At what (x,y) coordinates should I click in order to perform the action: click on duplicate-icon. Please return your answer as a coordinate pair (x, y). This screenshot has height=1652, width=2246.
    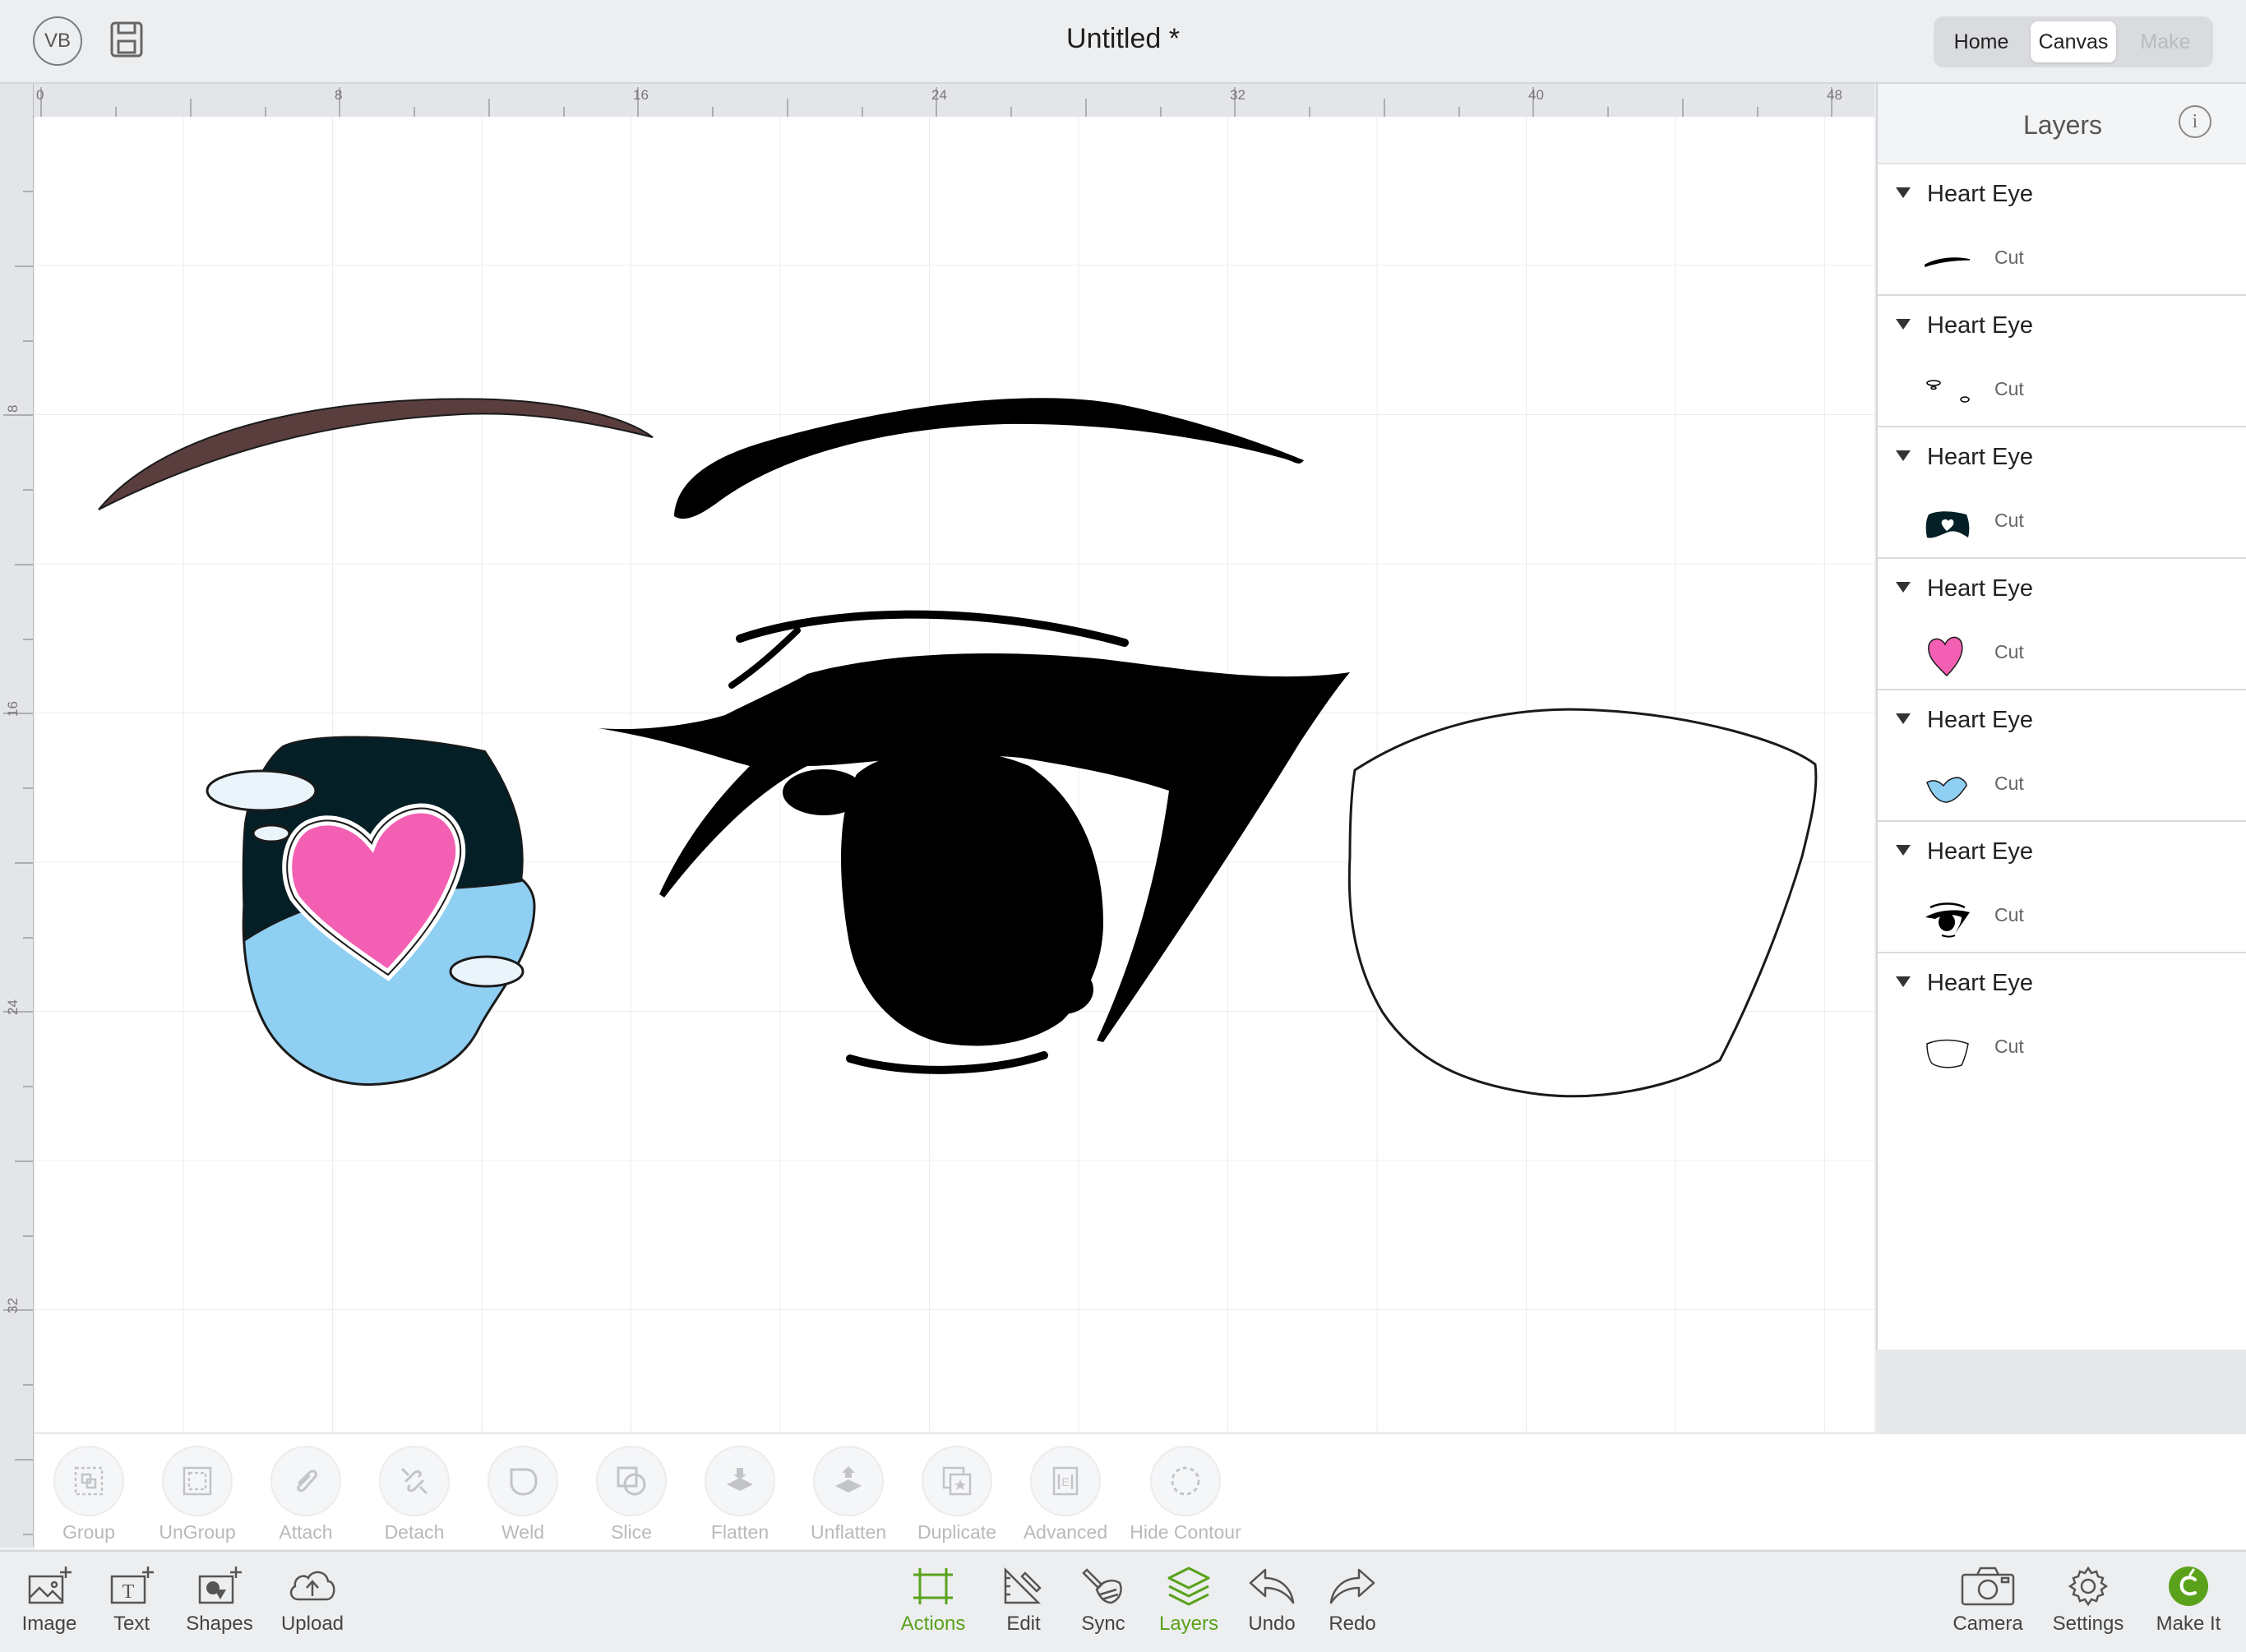
    Looking at the image, I should click on (957, 1481).